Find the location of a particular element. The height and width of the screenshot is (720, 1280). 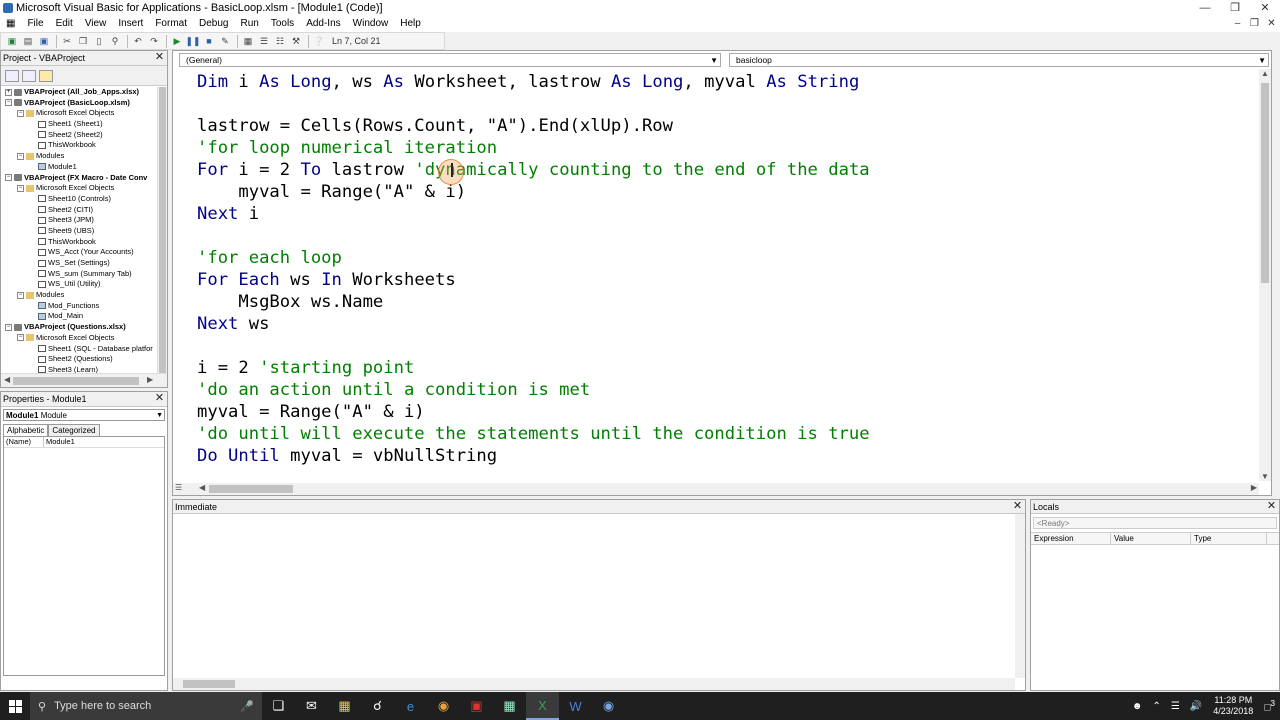

expand-icon: + is located at coordinates (8, 92).